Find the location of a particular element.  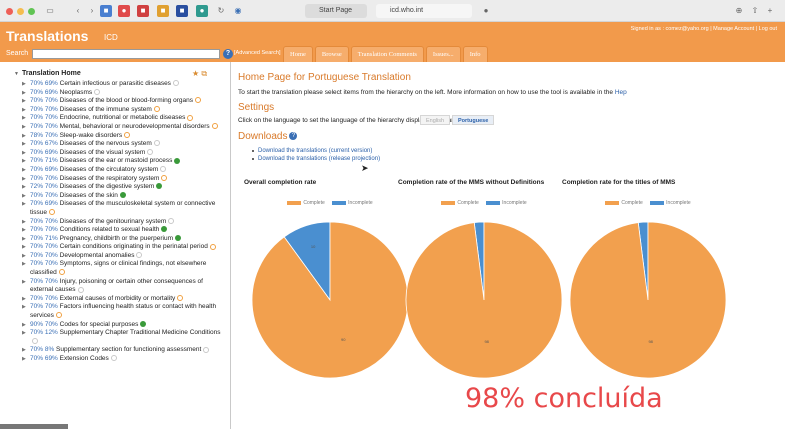

help-link: Hep is located at coordinates (621, 92).